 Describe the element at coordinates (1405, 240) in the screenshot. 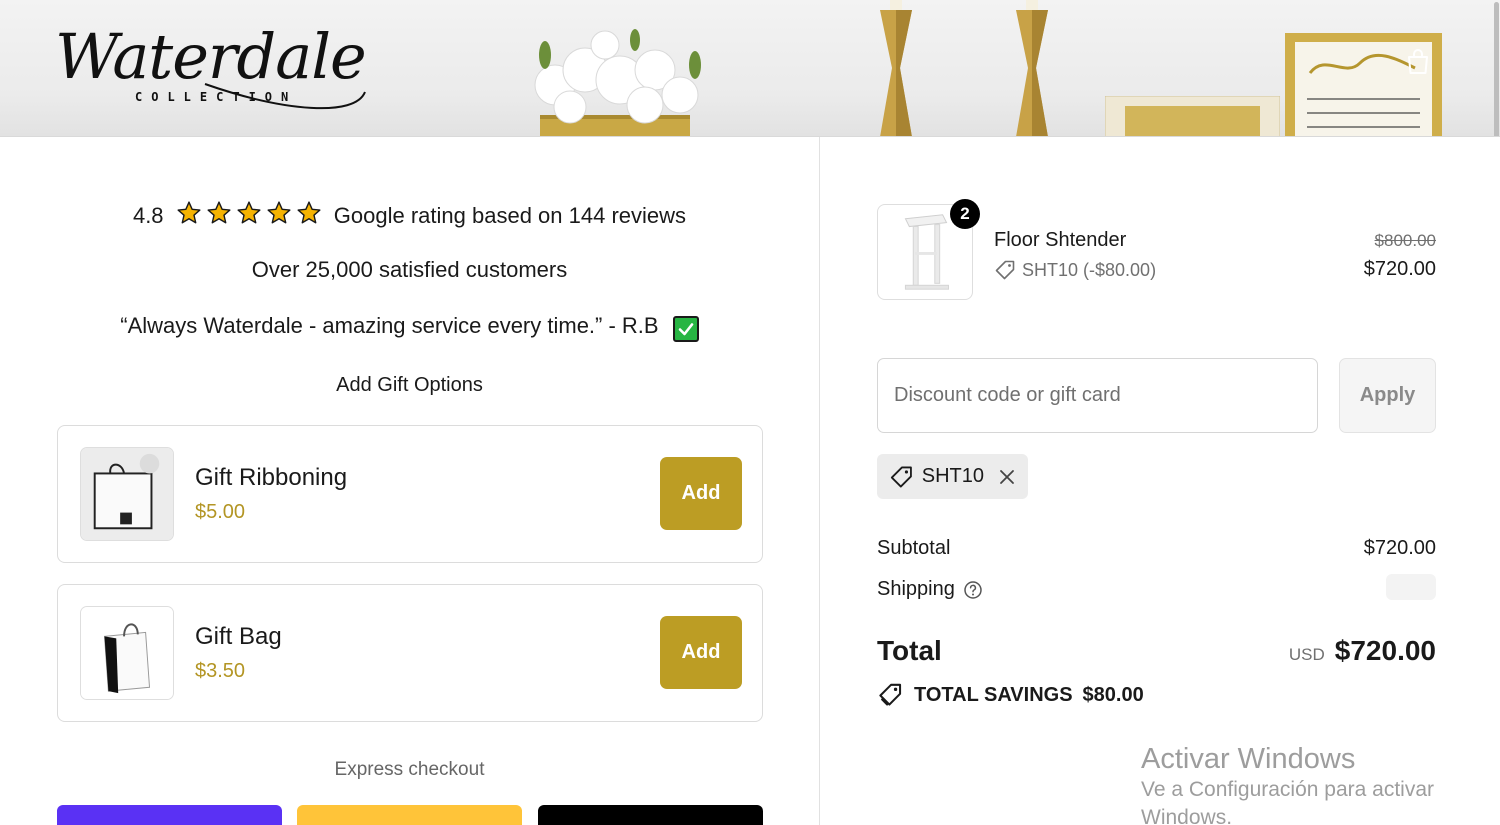

I see `product-original-price: $800.00` at that location.